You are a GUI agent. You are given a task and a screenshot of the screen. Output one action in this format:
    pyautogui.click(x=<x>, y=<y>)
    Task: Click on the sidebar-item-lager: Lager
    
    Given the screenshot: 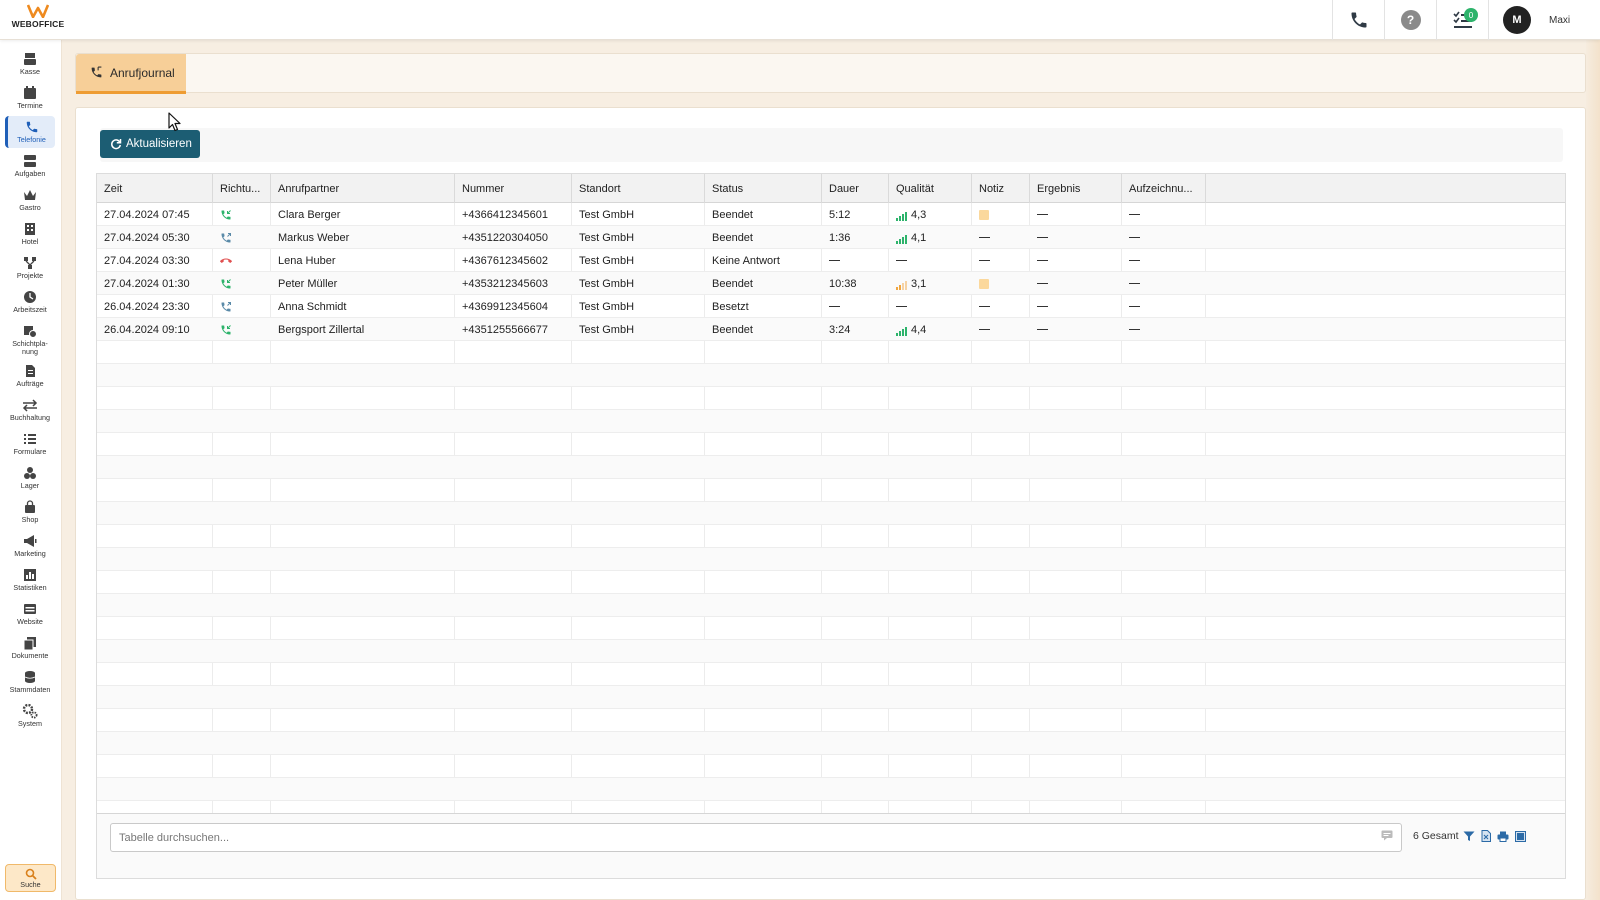 What is the action you would take?
    pyautogui.click(x=30, y=478)
    